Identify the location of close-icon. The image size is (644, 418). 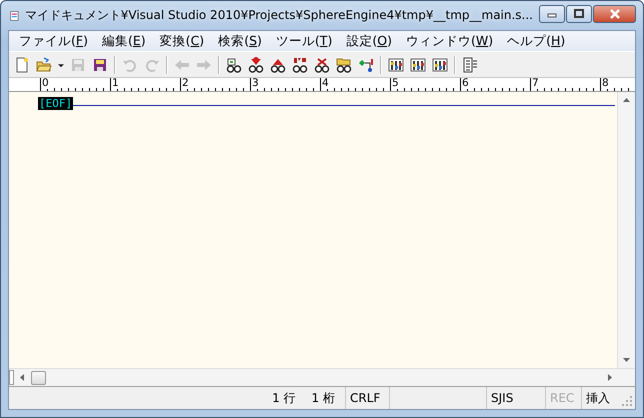
(614, 13).